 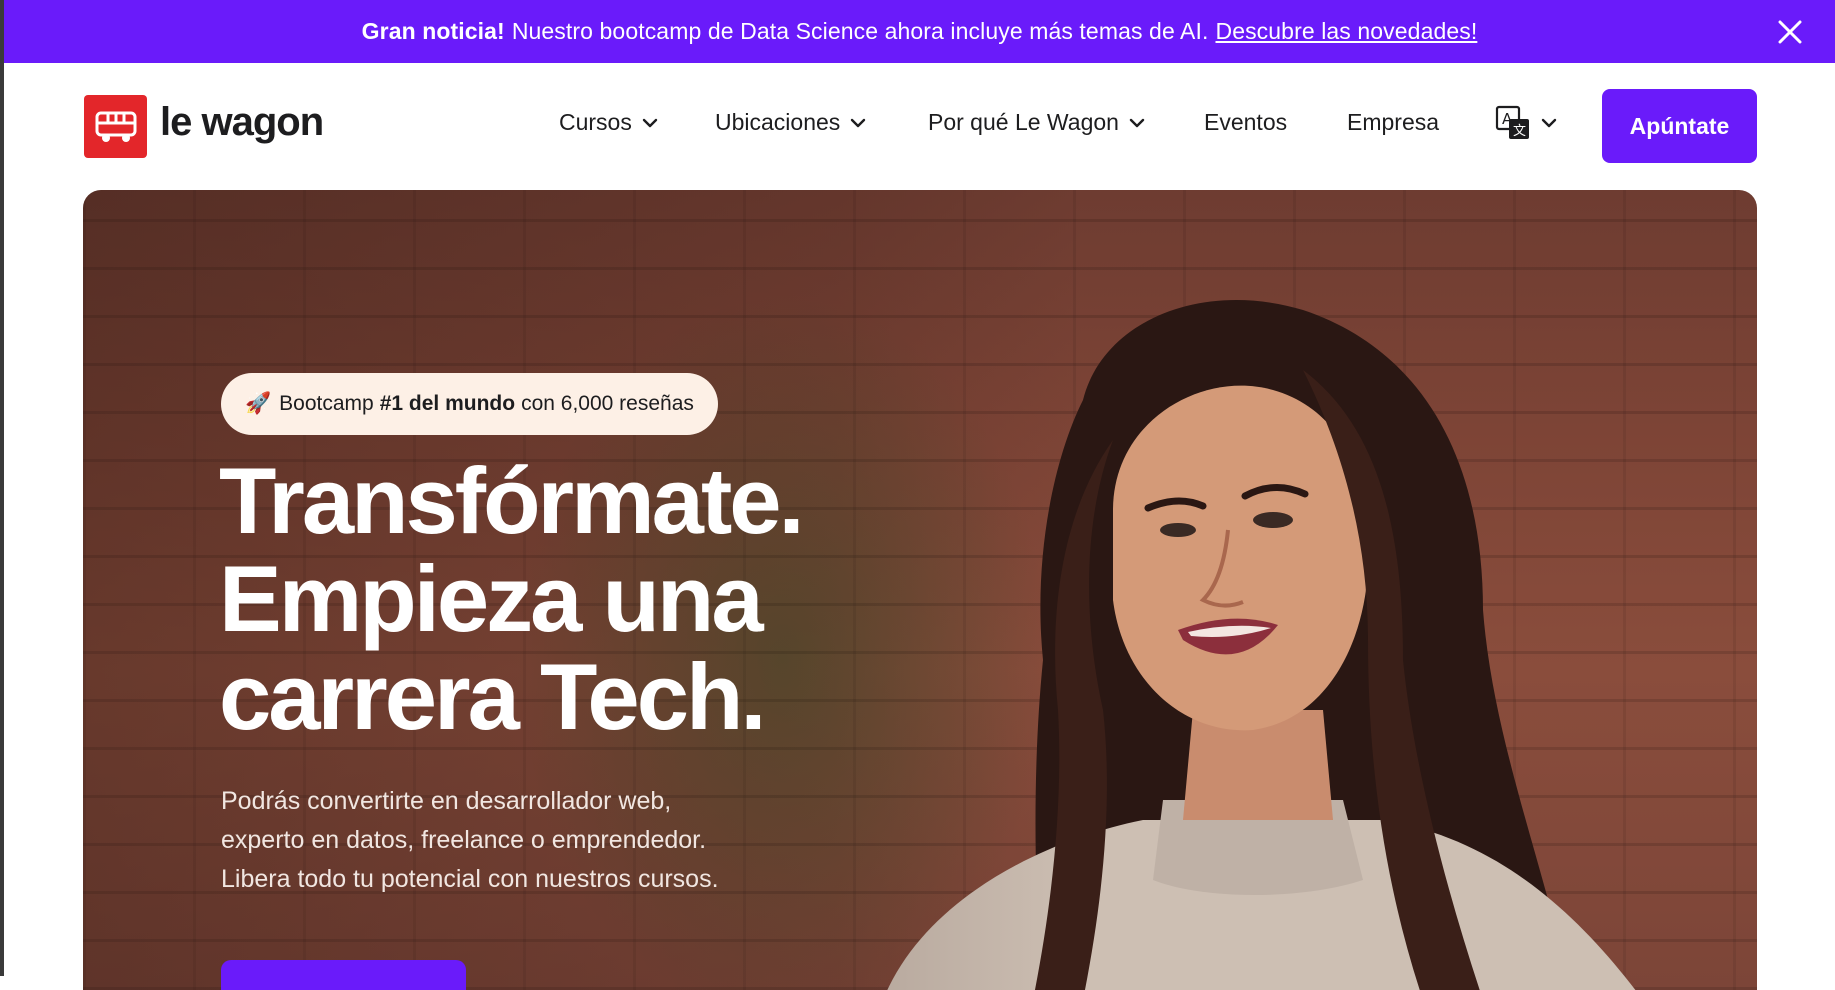 What do you see at coordinates (343, 975) in the screenshot?
I see `hero-cta-button` at bounding box center [343, 975].